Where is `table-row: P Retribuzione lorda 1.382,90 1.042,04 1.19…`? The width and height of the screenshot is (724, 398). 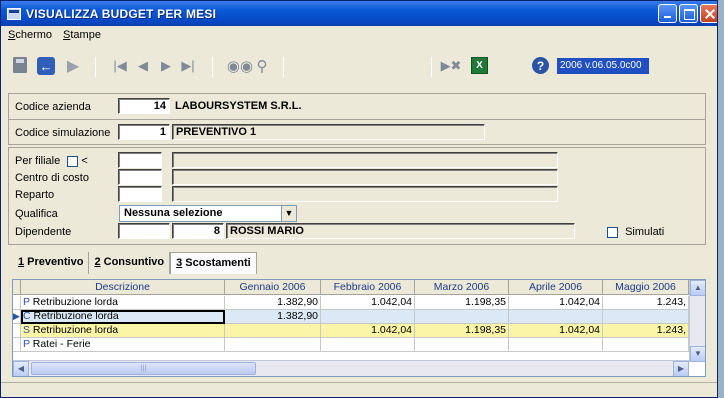 table-row: P Retribuzione lorda 1.382,90 1.042,04 1.19… is located at coordinates (351, 303).